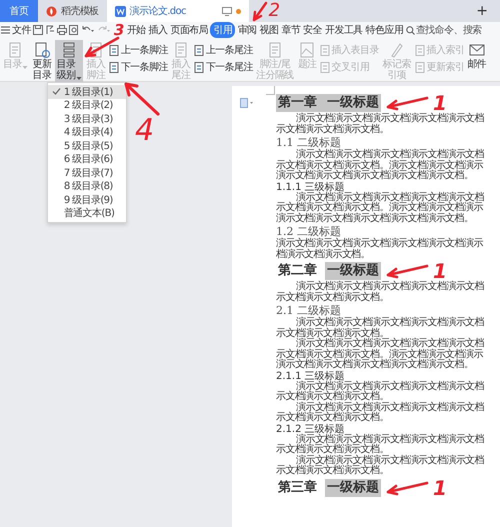 Image resolution: width=500 pixels, height=527 pixels. What do you see at coordinates (189, 30) in the screenshot?
I see `ribbon-tab: 页面布局` at bounding box center [189, 30].